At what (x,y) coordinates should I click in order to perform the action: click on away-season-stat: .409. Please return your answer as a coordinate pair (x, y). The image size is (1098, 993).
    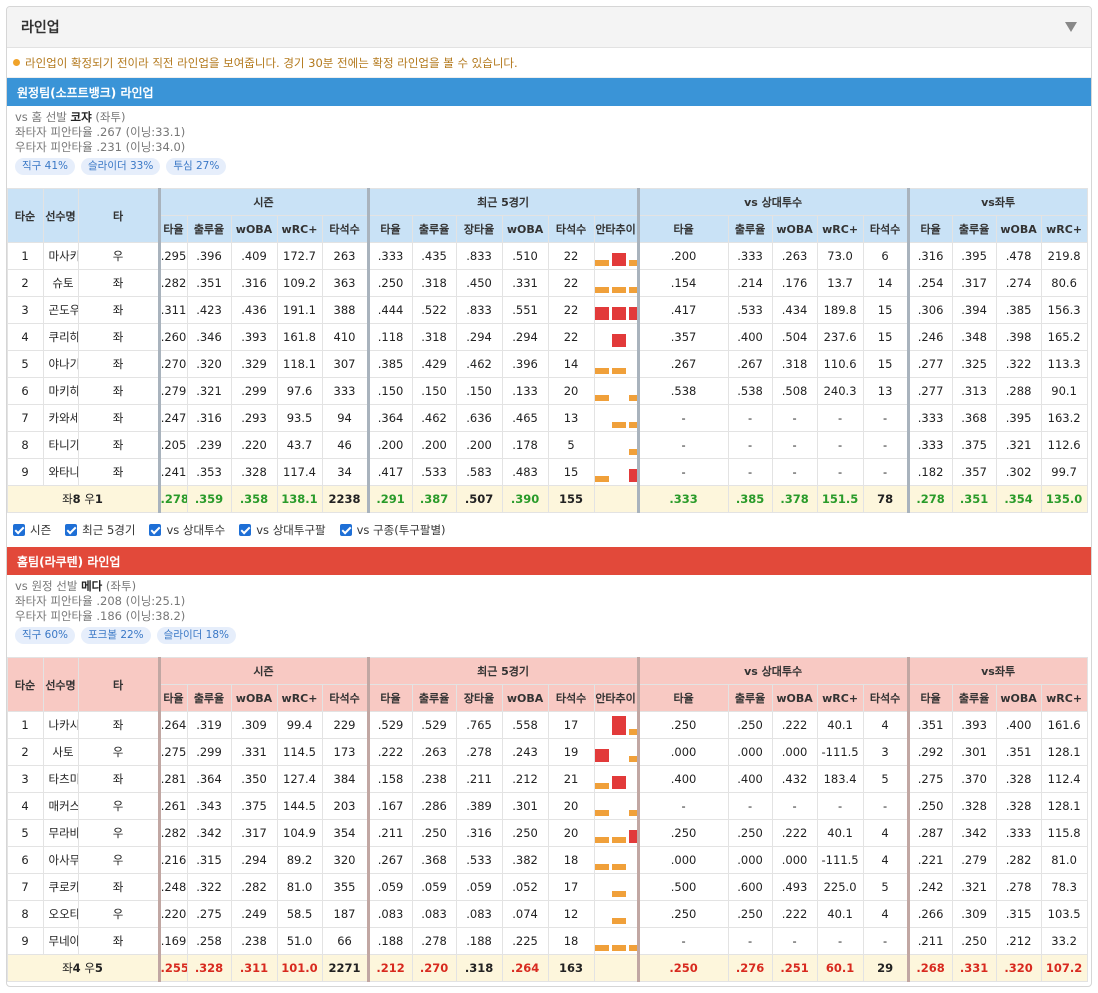
    Looking at the image, I should click on (254, 256).